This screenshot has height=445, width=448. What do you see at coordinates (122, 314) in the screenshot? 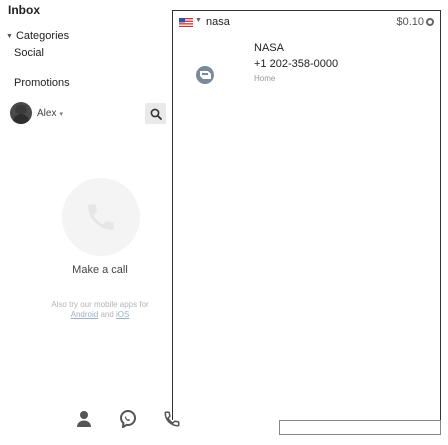
I see `ios-link: iOS` at bounding box center [122, 314].